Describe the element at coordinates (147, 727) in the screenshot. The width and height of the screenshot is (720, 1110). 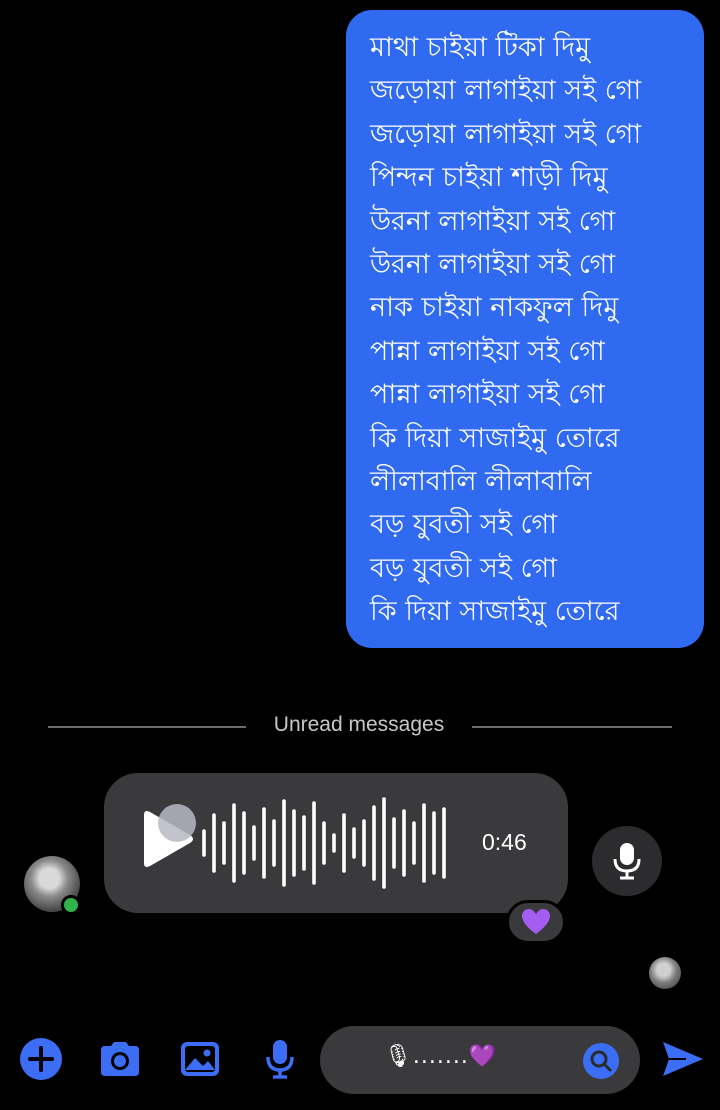
I see `divider-line-left` at that location.